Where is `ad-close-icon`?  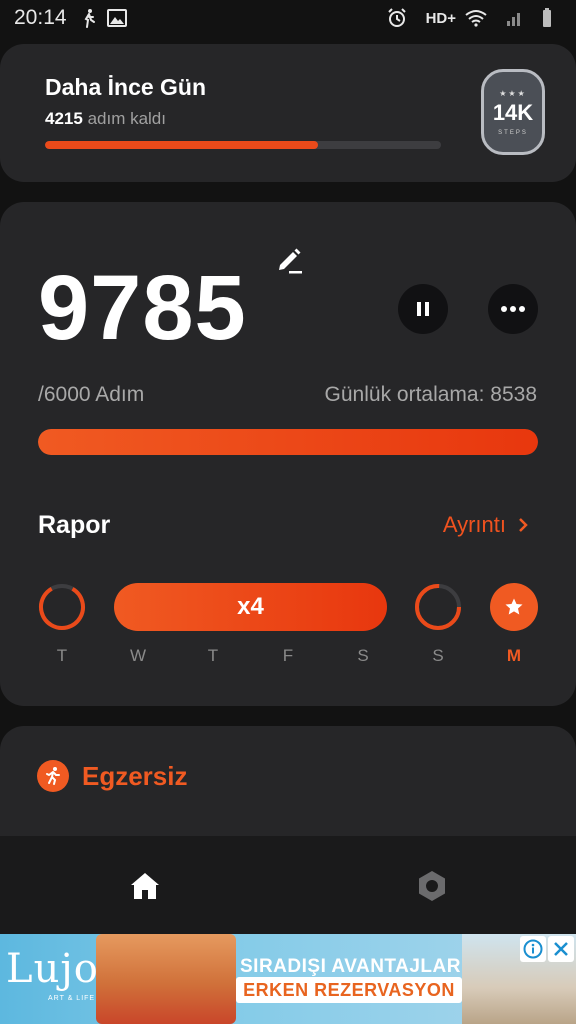 ad-close-icon is located at coordinates (561, 949).